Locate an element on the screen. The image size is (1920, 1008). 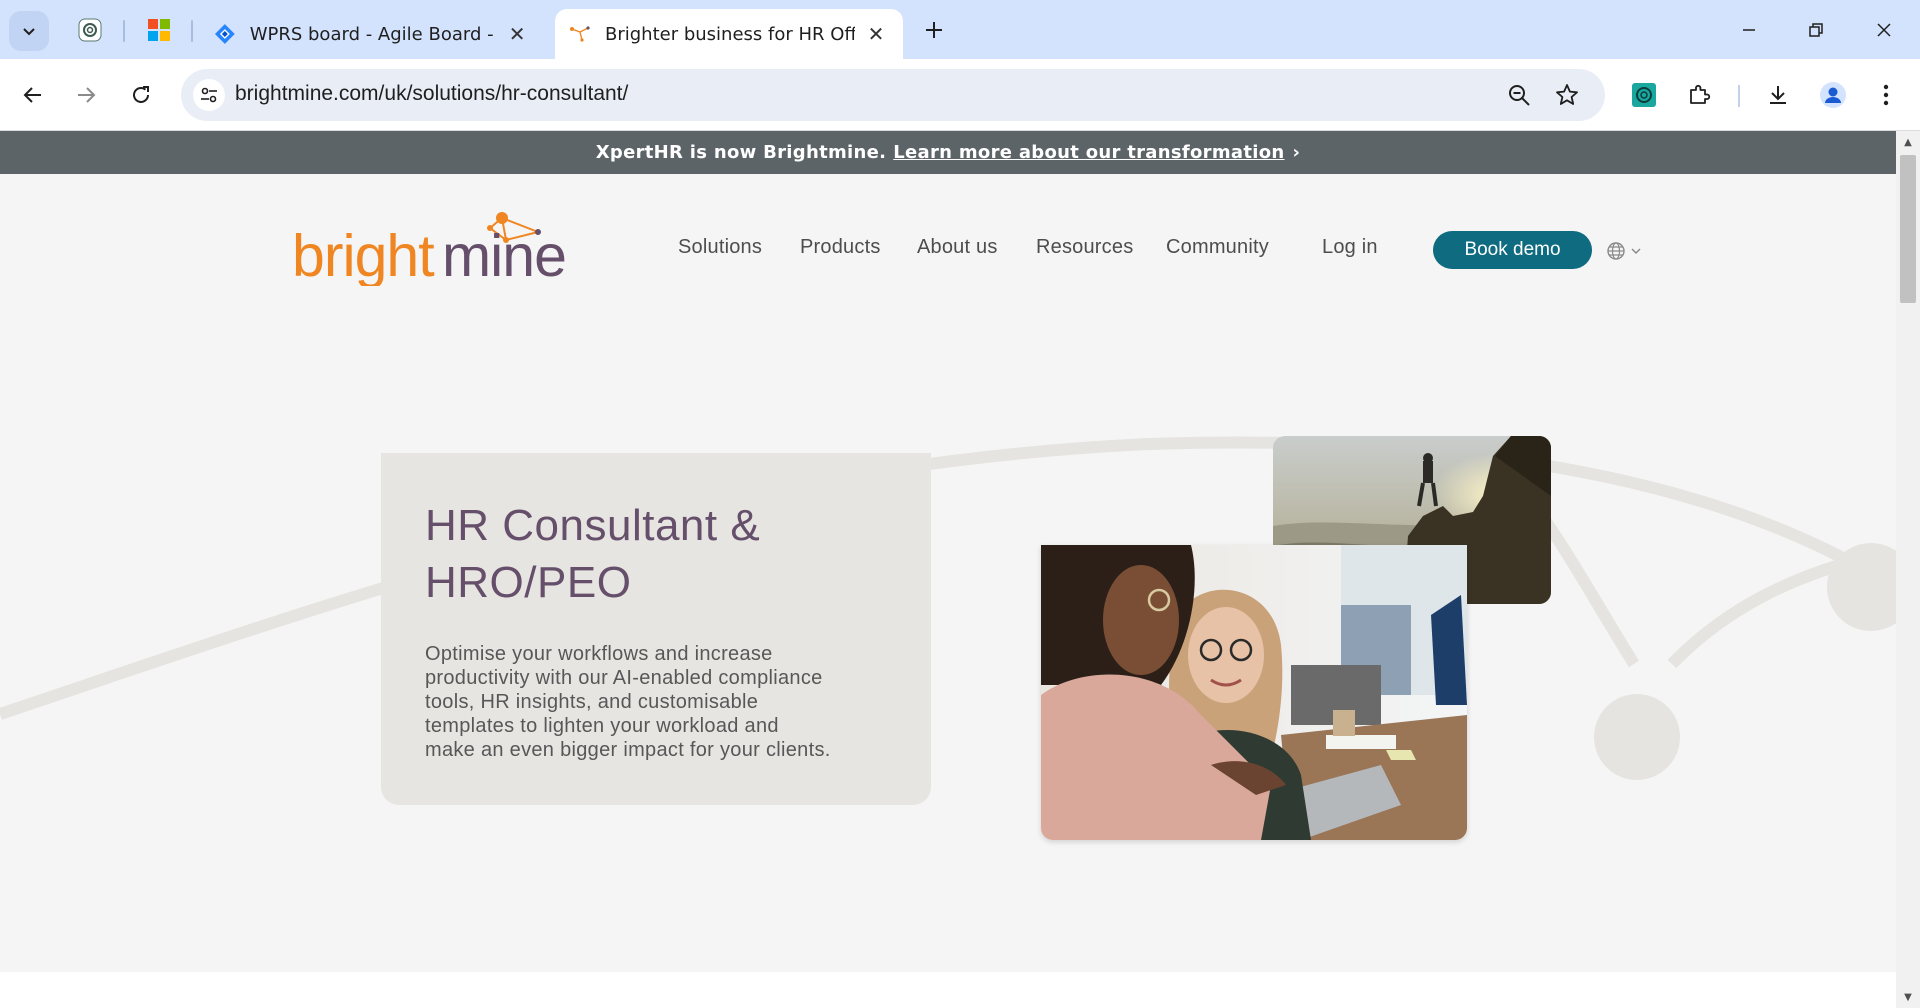
brightmine-logo: bright mine is located at coordinates (442, 246).